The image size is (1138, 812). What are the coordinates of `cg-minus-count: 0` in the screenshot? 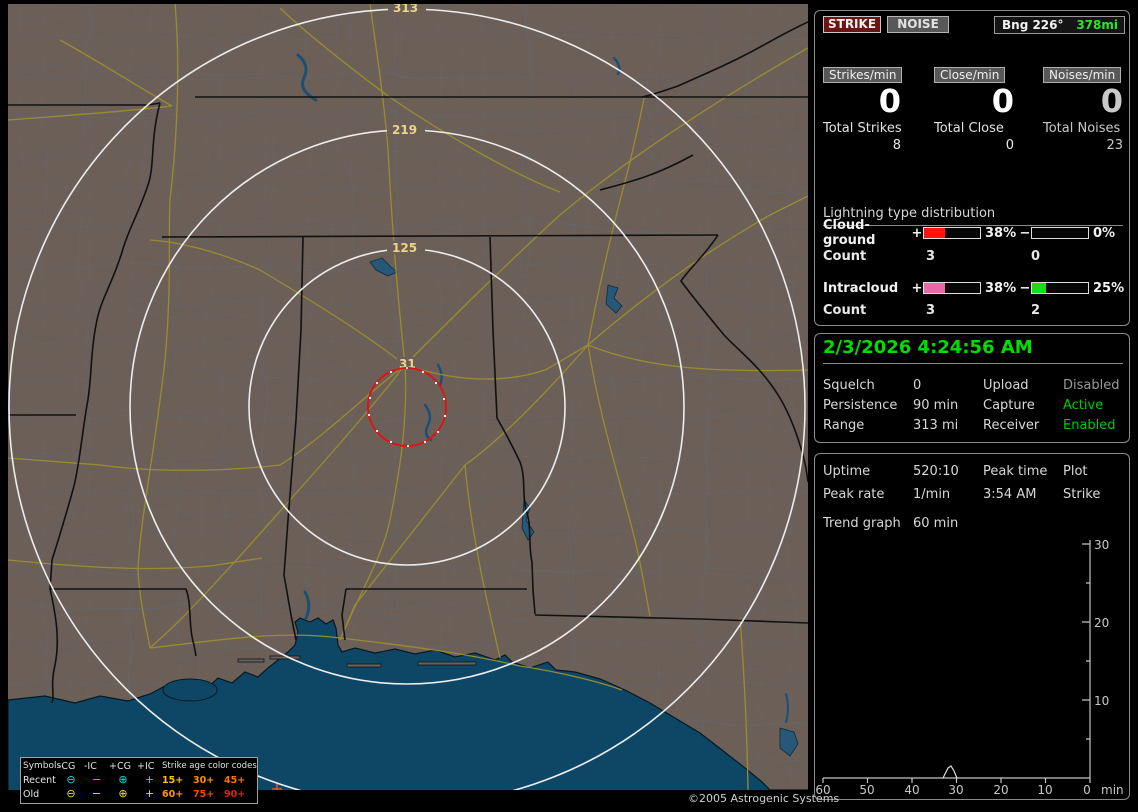 It's located at (1036, 256).